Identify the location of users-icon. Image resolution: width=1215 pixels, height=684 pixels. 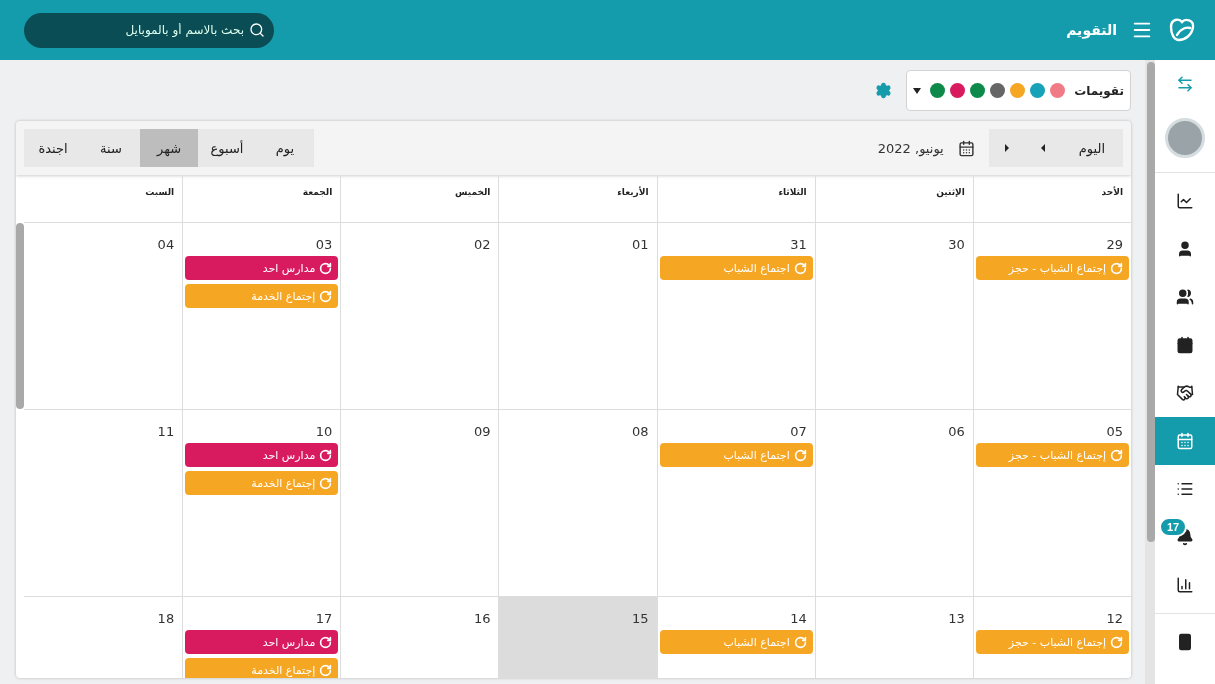
(1185, 297).